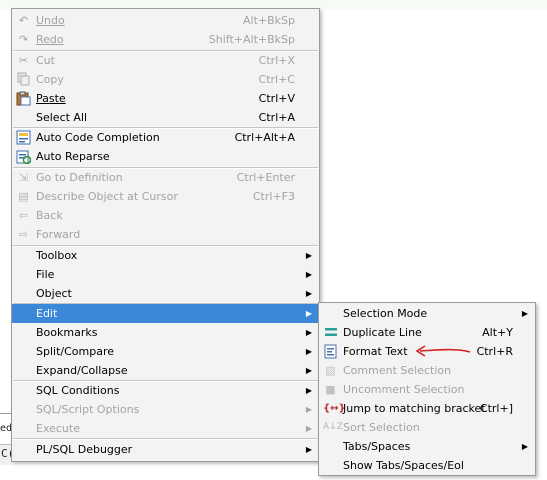 This screenshot has width=547, height=480. I want to click on menu-item-paste: Paste Ctrl+V, so click(165, 98).